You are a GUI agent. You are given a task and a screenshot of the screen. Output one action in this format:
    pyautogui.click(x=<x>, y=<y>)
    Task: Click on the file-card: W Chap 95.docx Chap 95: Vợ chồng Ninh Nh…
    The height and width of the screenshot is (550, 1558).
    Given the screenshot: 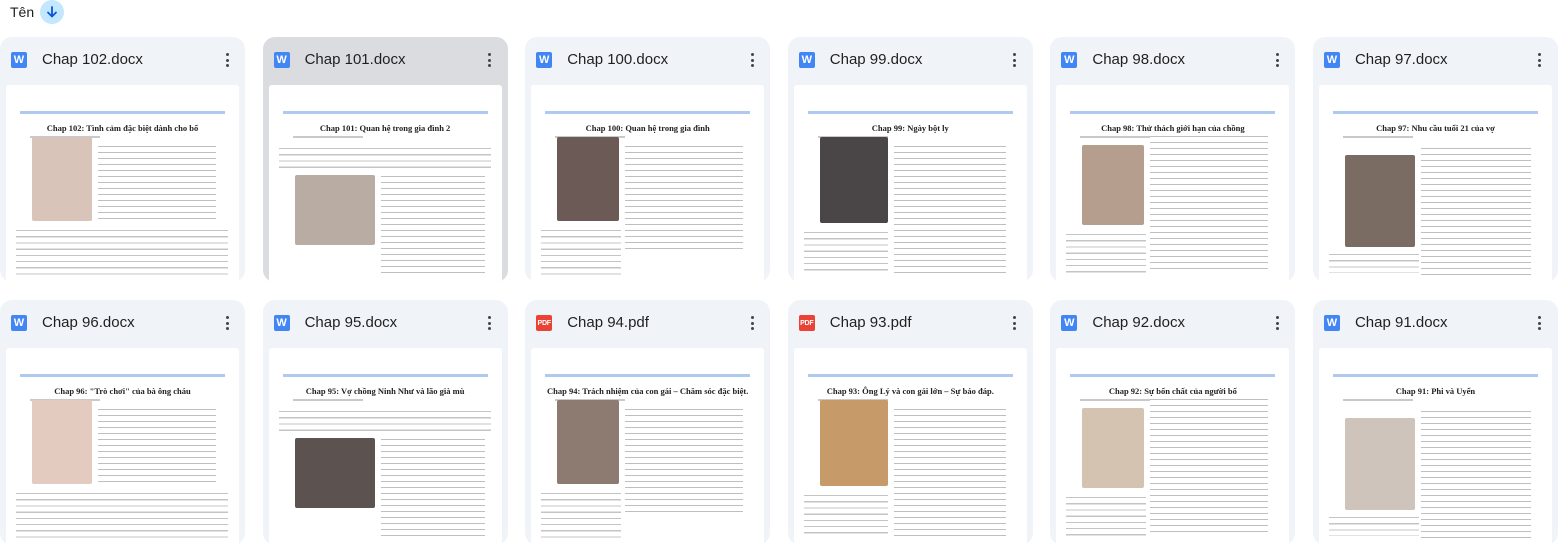 What is the action you would take?
    pyautogui.click(x=385, y=422)
    